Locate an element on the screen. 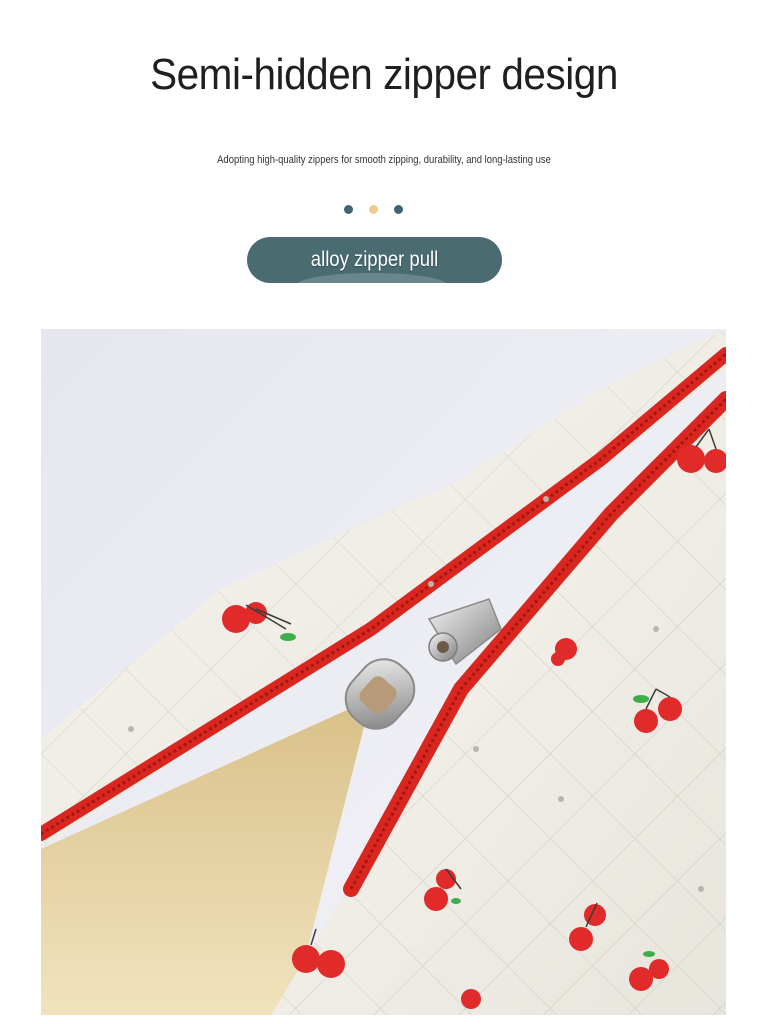  dot-left is located at coordinates (348, 209).